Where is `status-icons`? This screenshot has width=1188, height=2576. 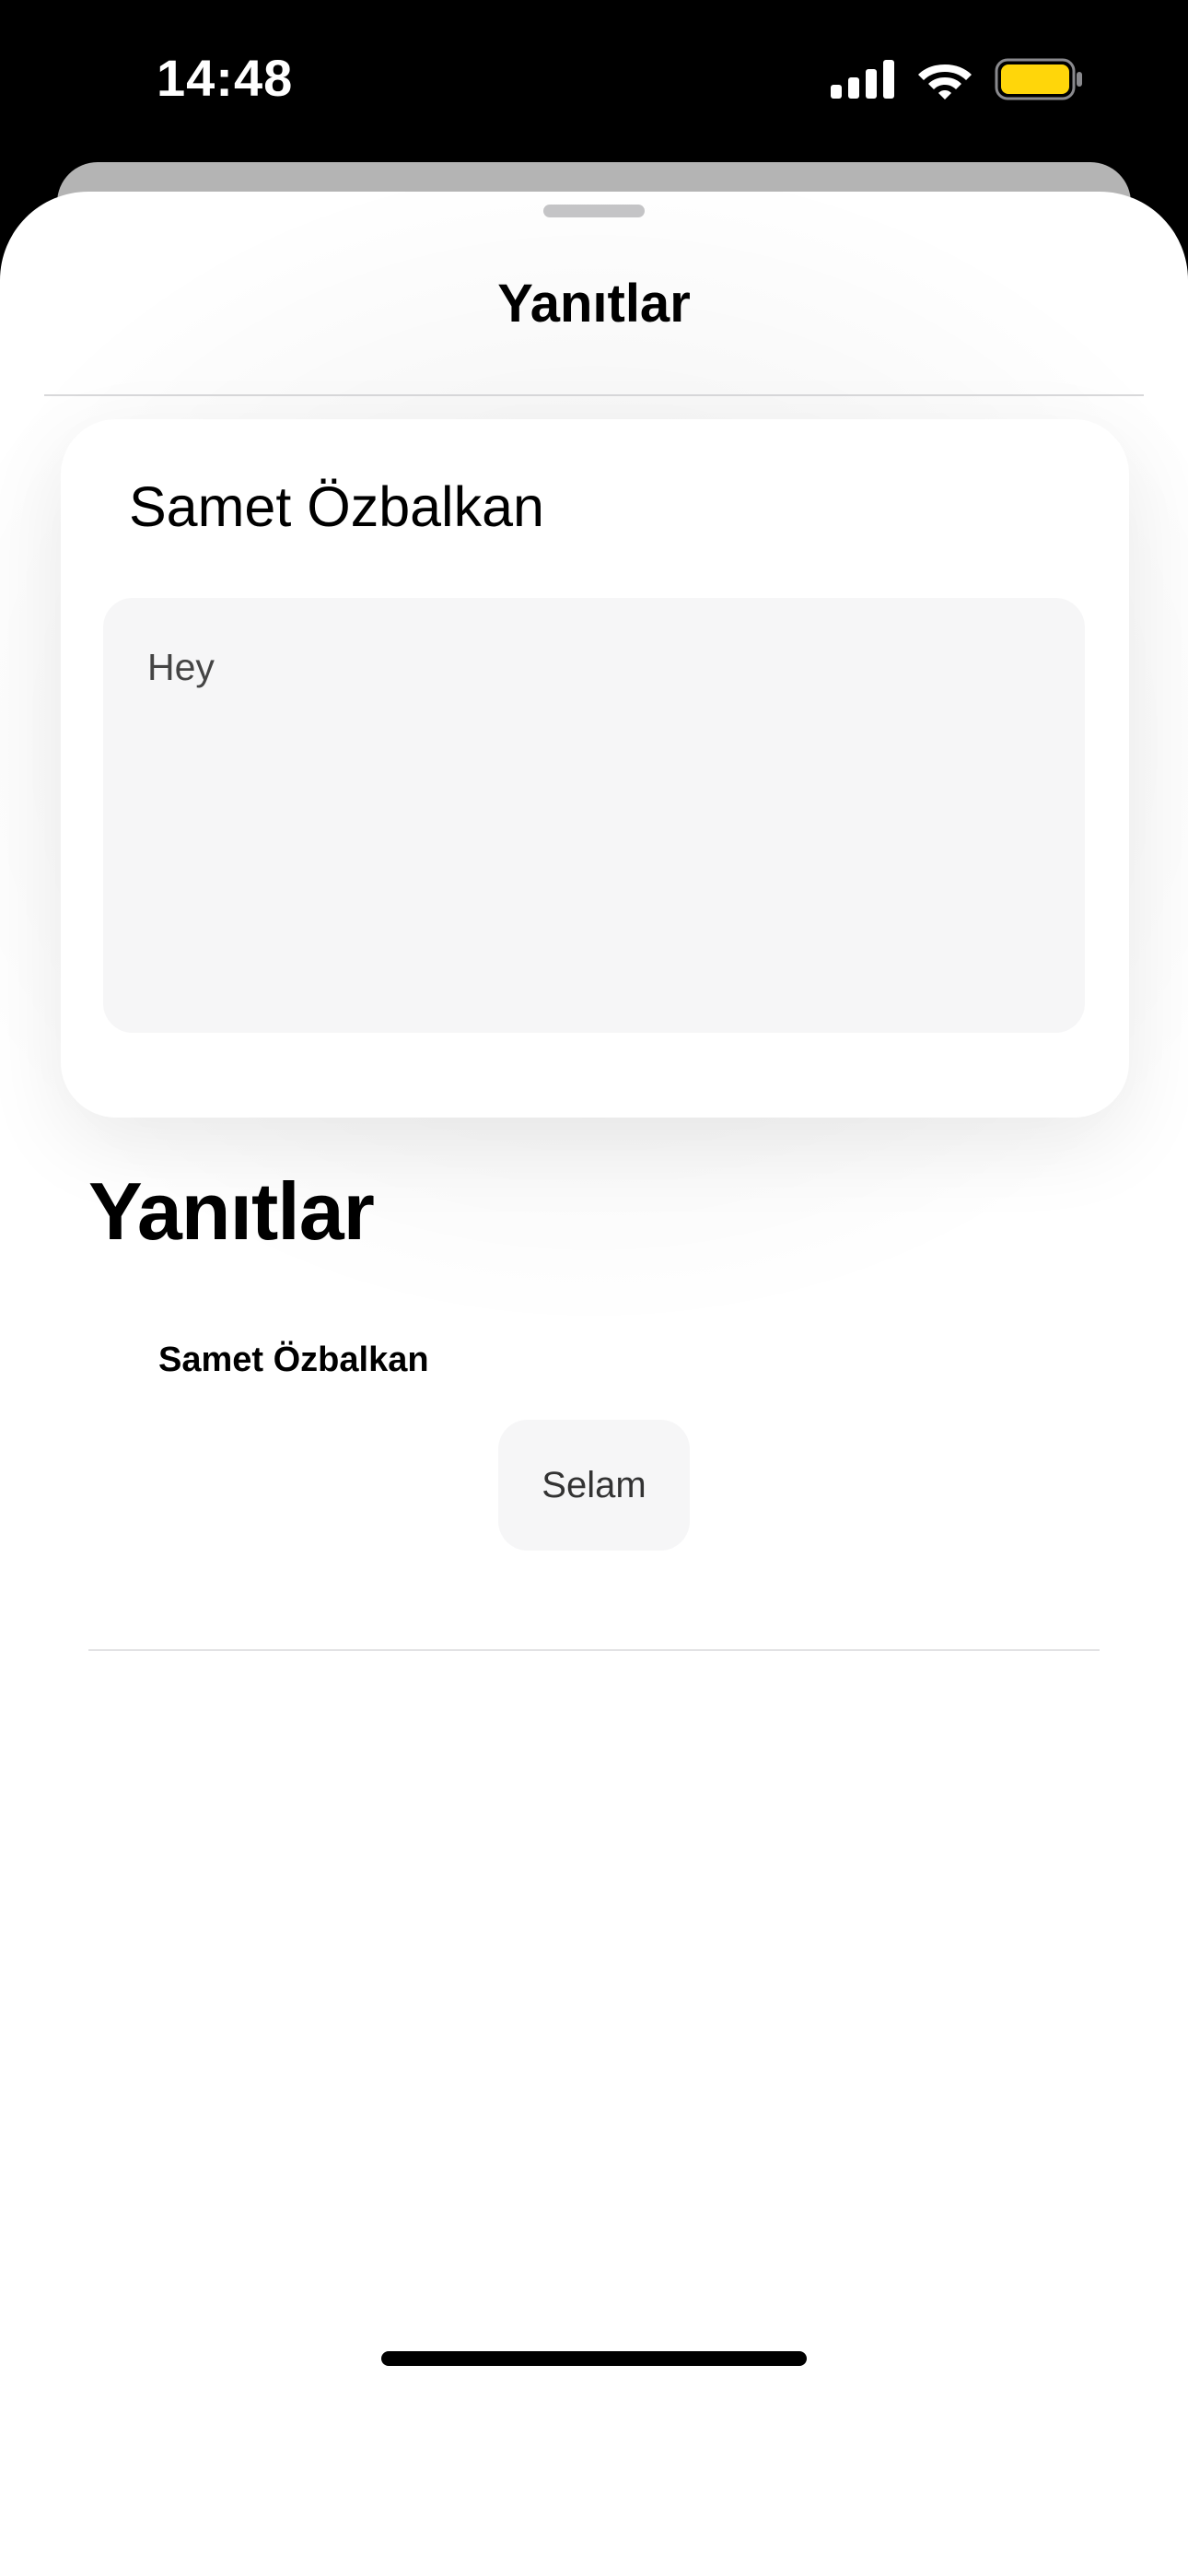 status-icons is located at coordinates (957, 79).